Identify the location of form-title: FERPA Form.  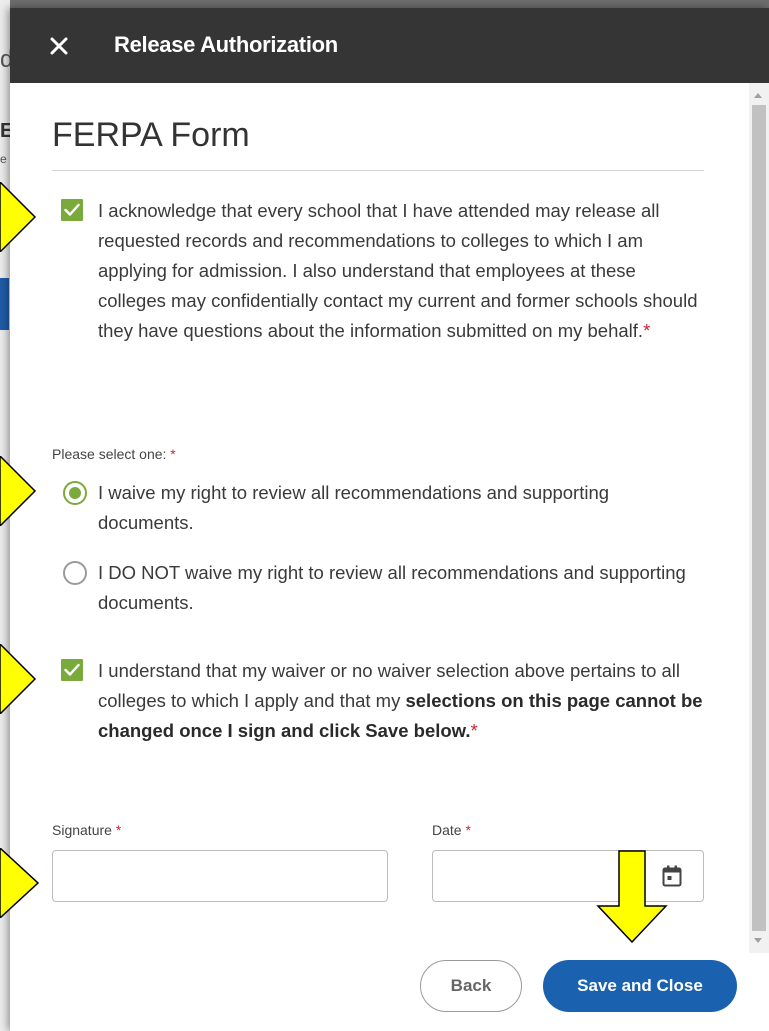
(151, 135).